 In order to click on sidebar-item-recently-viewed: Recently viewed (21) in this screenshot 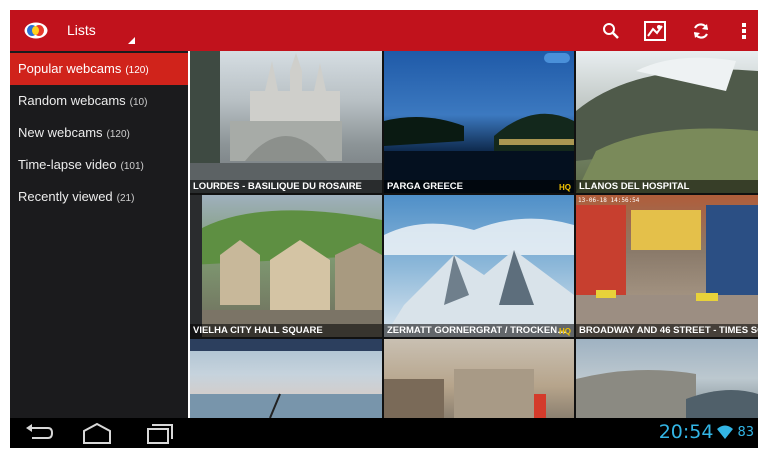, I will do `click(99, 197)`.